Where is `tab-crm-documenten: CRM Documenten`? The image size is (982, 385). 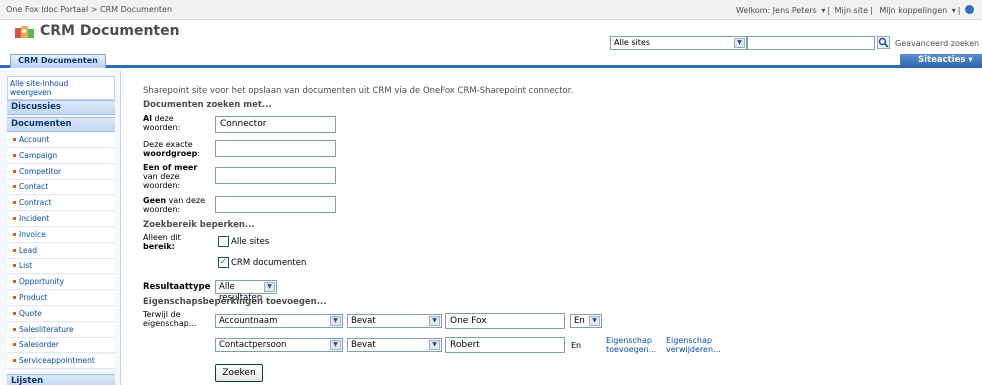 tab-crm-documenten: CRM Documenten is located at coordinates (58, 61).